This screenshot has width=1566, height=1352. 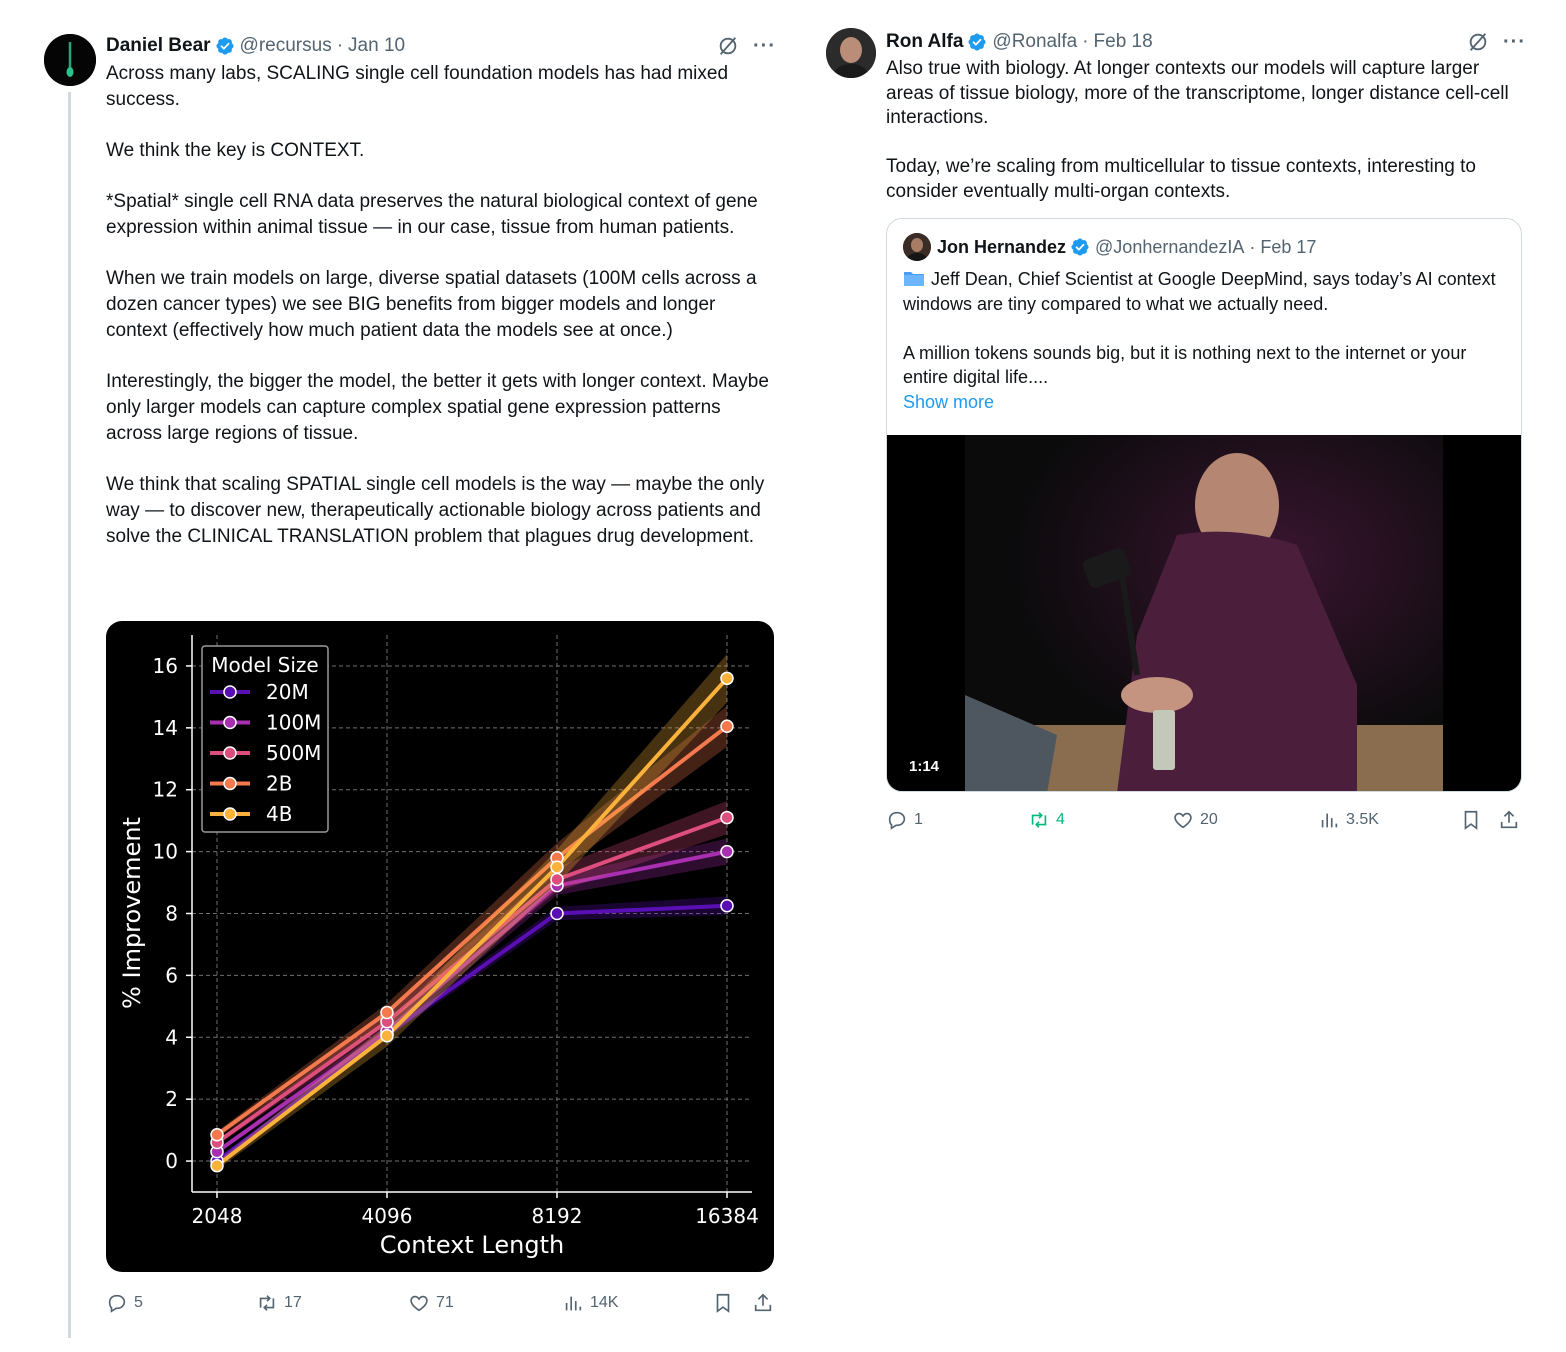 What do you see at coordinates (230, 722) in the screenshot?
I see `legend-marker-100M` at bounding box center [230, 722].